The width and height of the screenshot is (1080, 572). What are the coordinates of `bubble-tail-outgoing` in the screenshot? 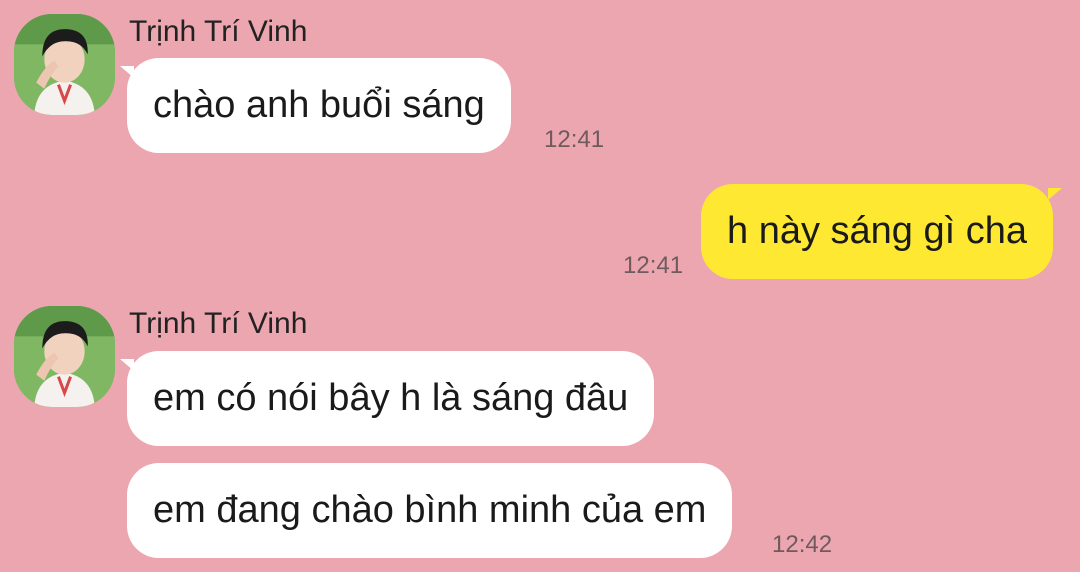 It's located at (1055, 194).